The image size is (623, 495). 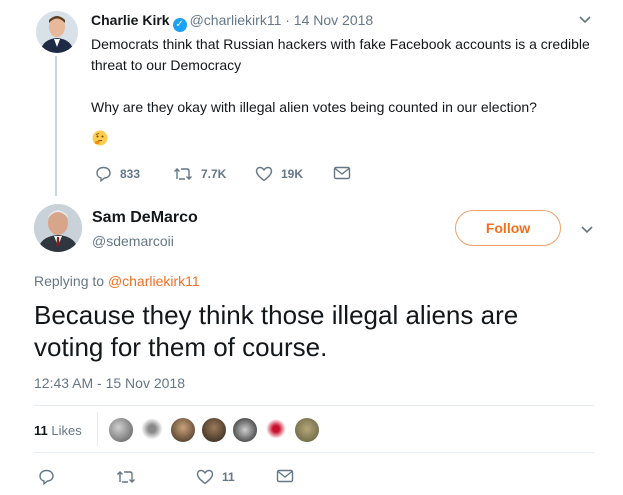 I want to click on likes-summary: 11 Likes, so click(x=58, y=430).